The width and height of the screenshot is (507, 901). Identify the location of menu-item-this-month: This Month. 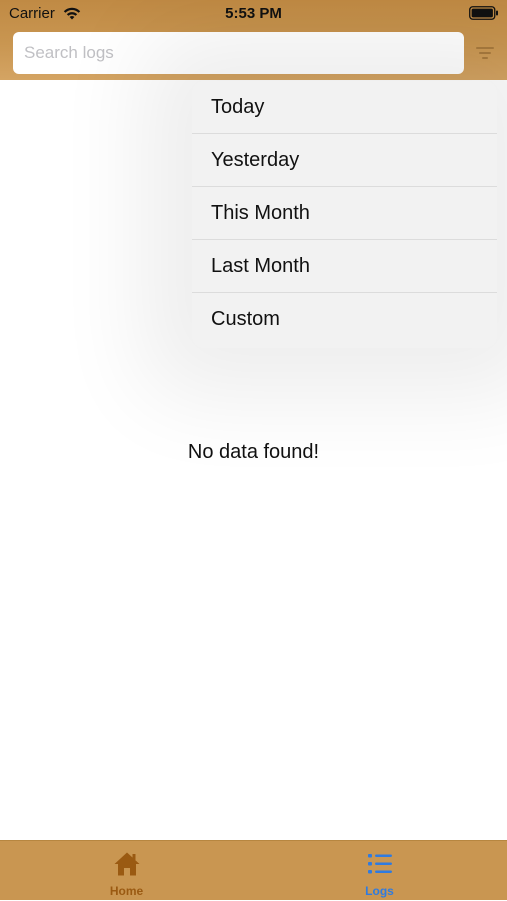
(344, 213).